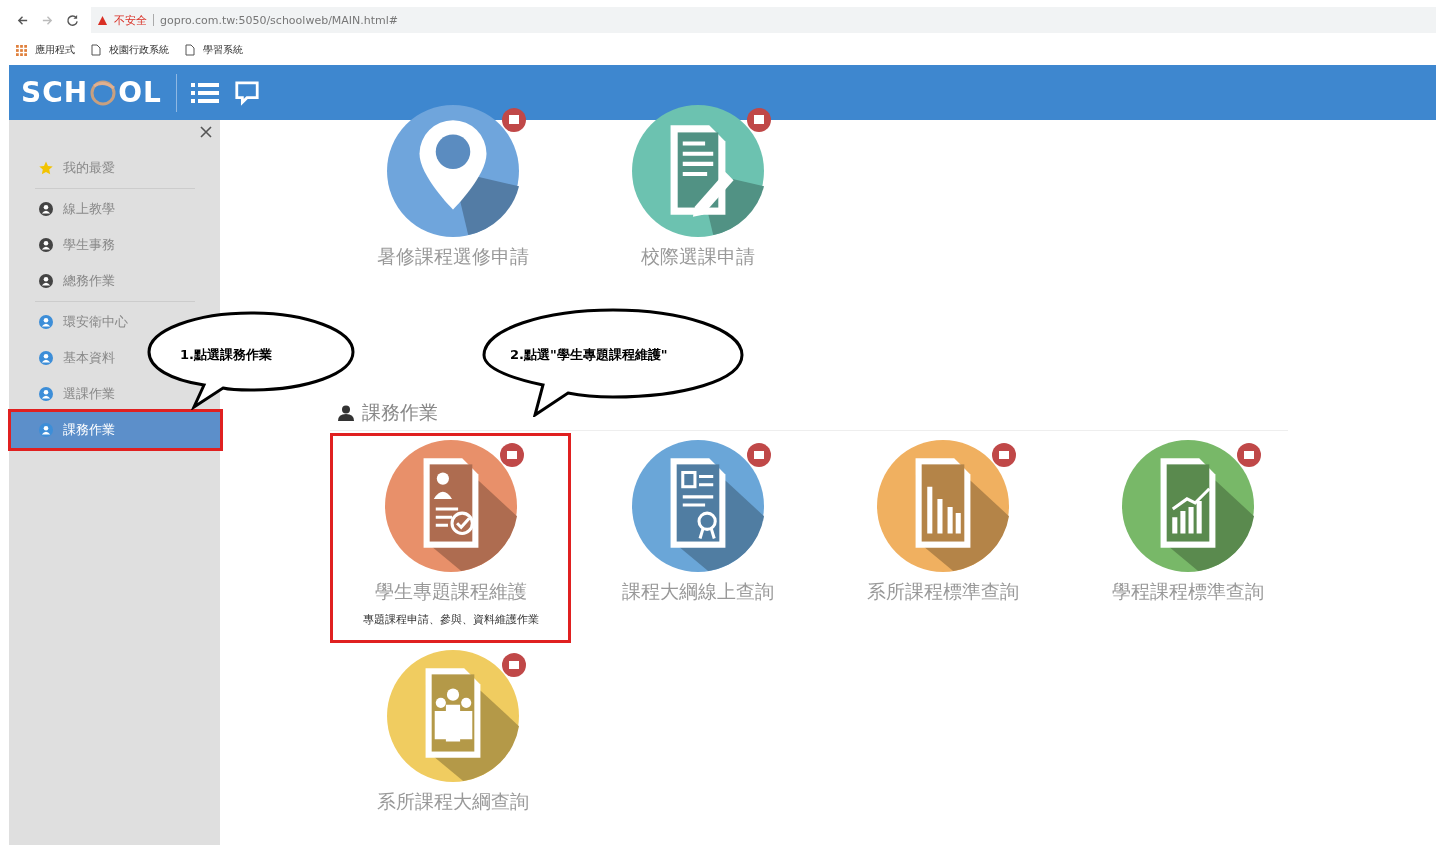 The image size is (1436, 845). What do you see at coordinates (452, 747) in the screenshot?
I see `app-tile: 系所課程大綱查詢` at bounding box center [452, 747].